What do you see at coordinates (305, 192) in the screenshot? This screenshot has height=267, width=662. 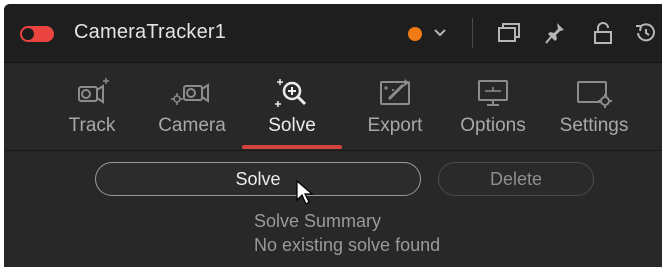 I see `mouse-cursor-icon` at bounding box center [305, 192].